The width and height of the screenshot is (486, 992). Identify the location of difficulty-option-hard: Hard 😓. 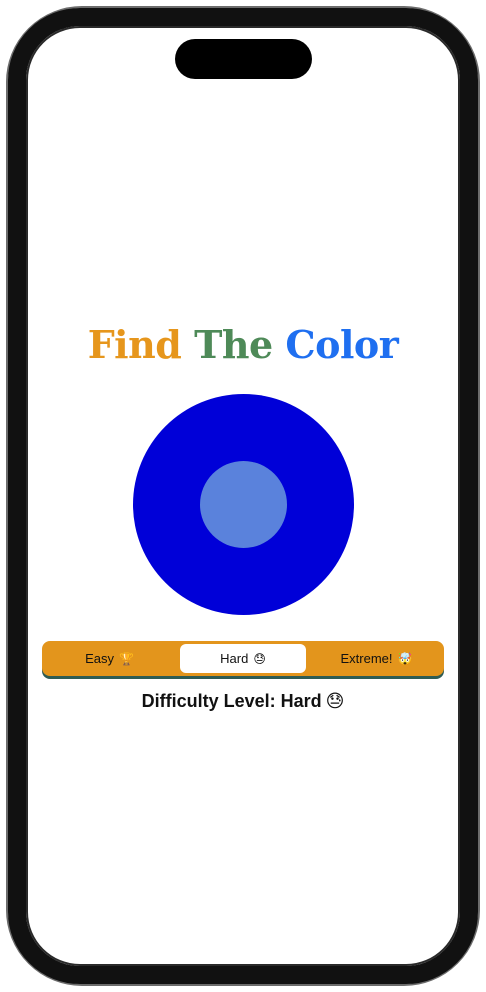
(243, 658).